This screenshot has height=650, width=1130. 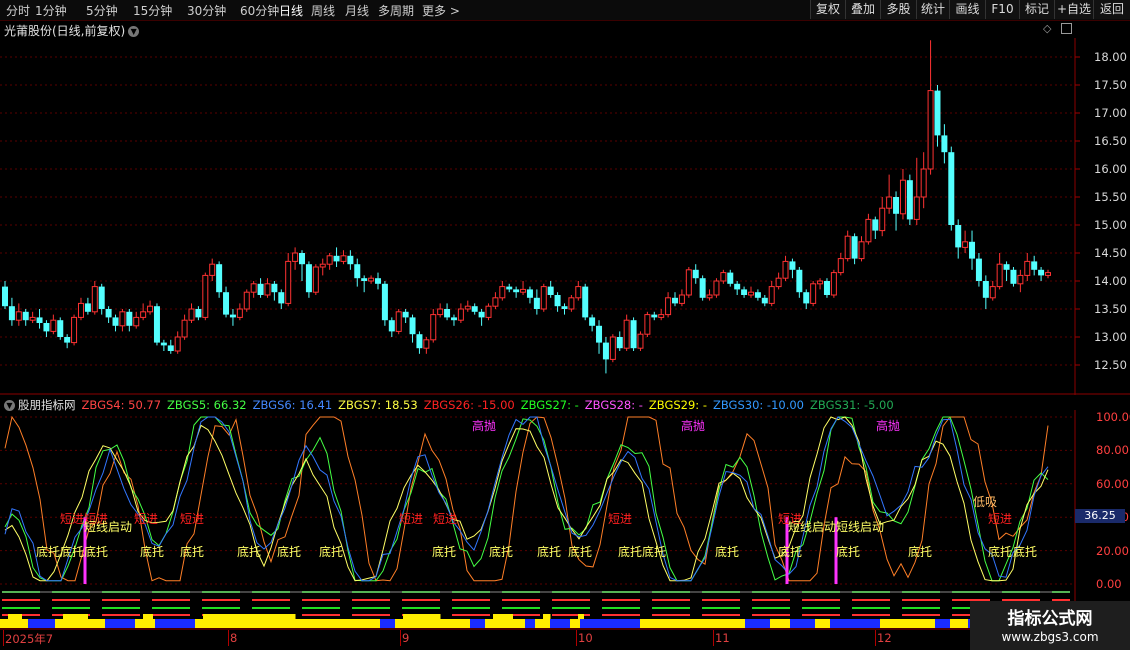 I want to click on stock-title: 光莆股份(日线,前复权), so click(x=65, y=31).